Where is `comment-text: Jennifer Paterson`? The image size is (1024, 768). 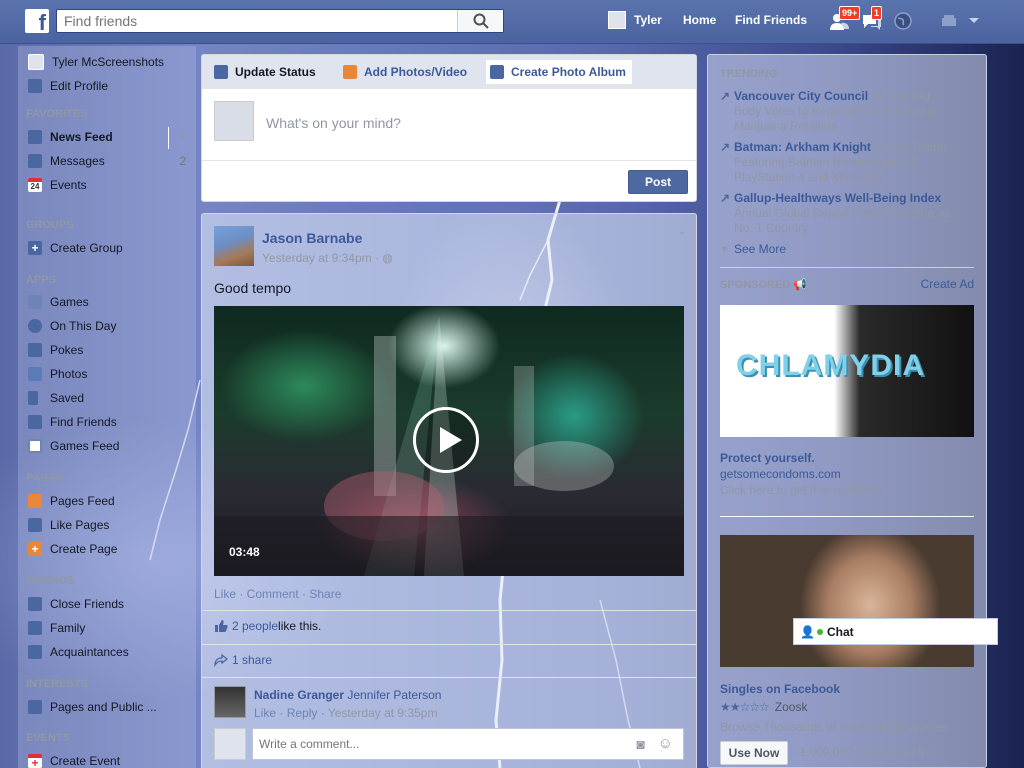
comment-text: Jennifer Paterson is located at coordinates (394, 695).